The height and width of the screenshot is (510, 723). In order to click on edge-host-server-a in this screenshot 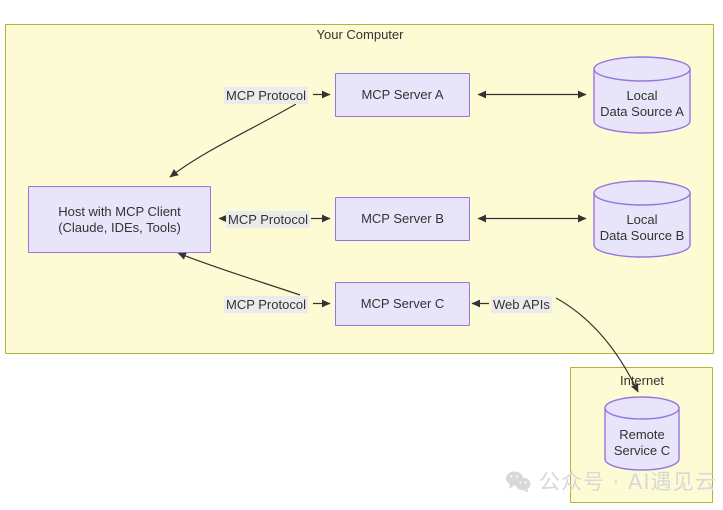, I will do `click(250, 134)`.